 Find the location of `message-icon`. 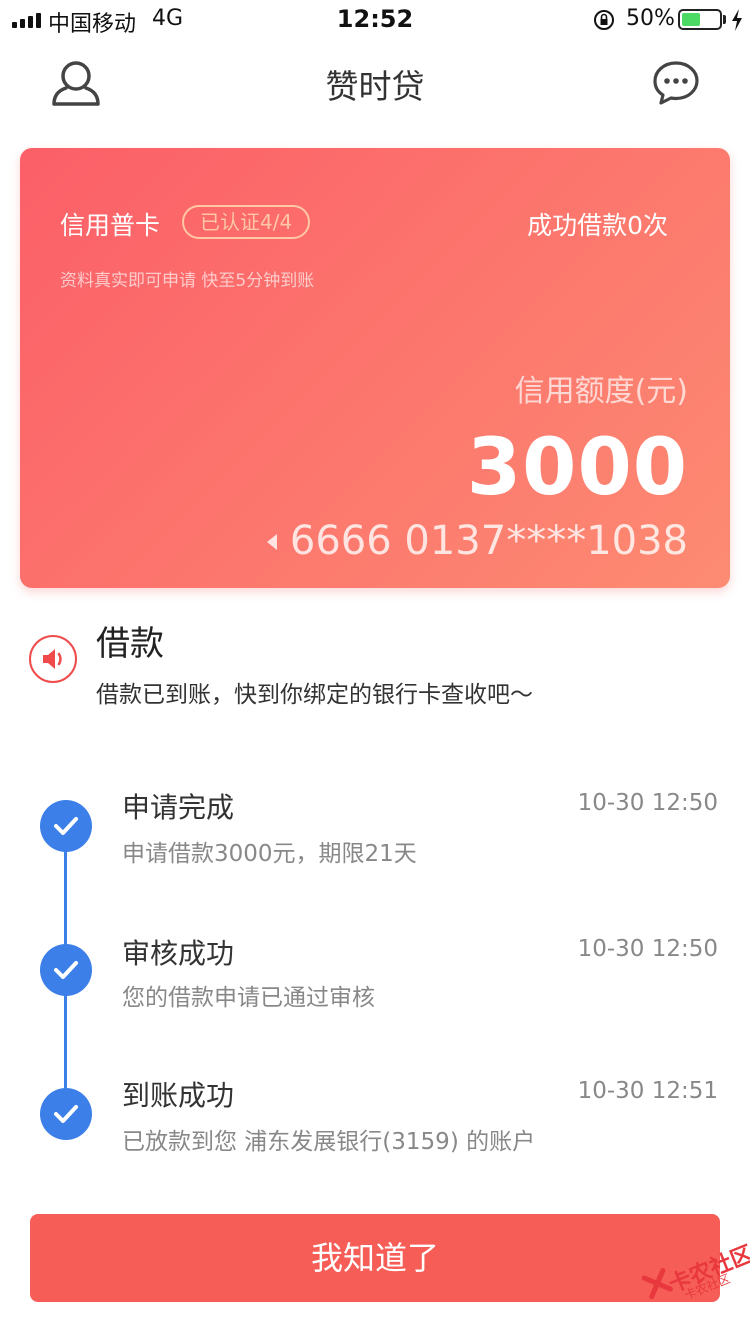

message-icon is located at coordinates (676, 83).